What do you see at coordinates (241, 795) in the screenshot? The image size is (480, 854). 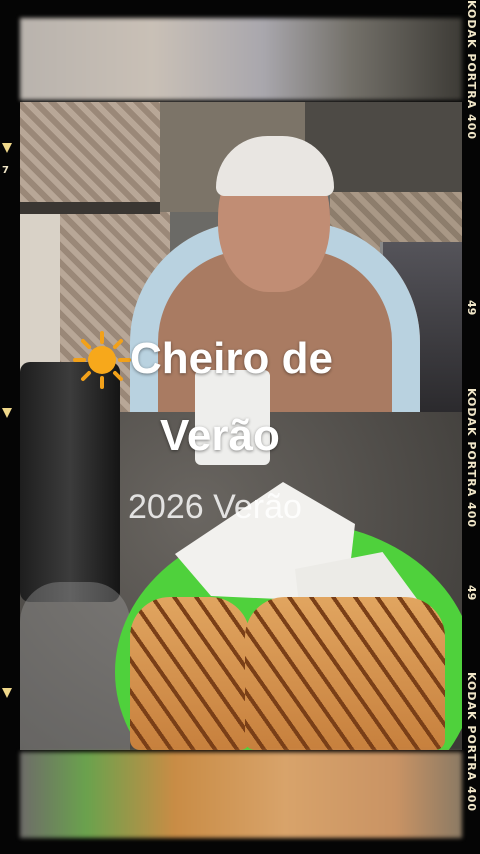 I see `photo-bottom-blurred` at bounding box center [241, 795].